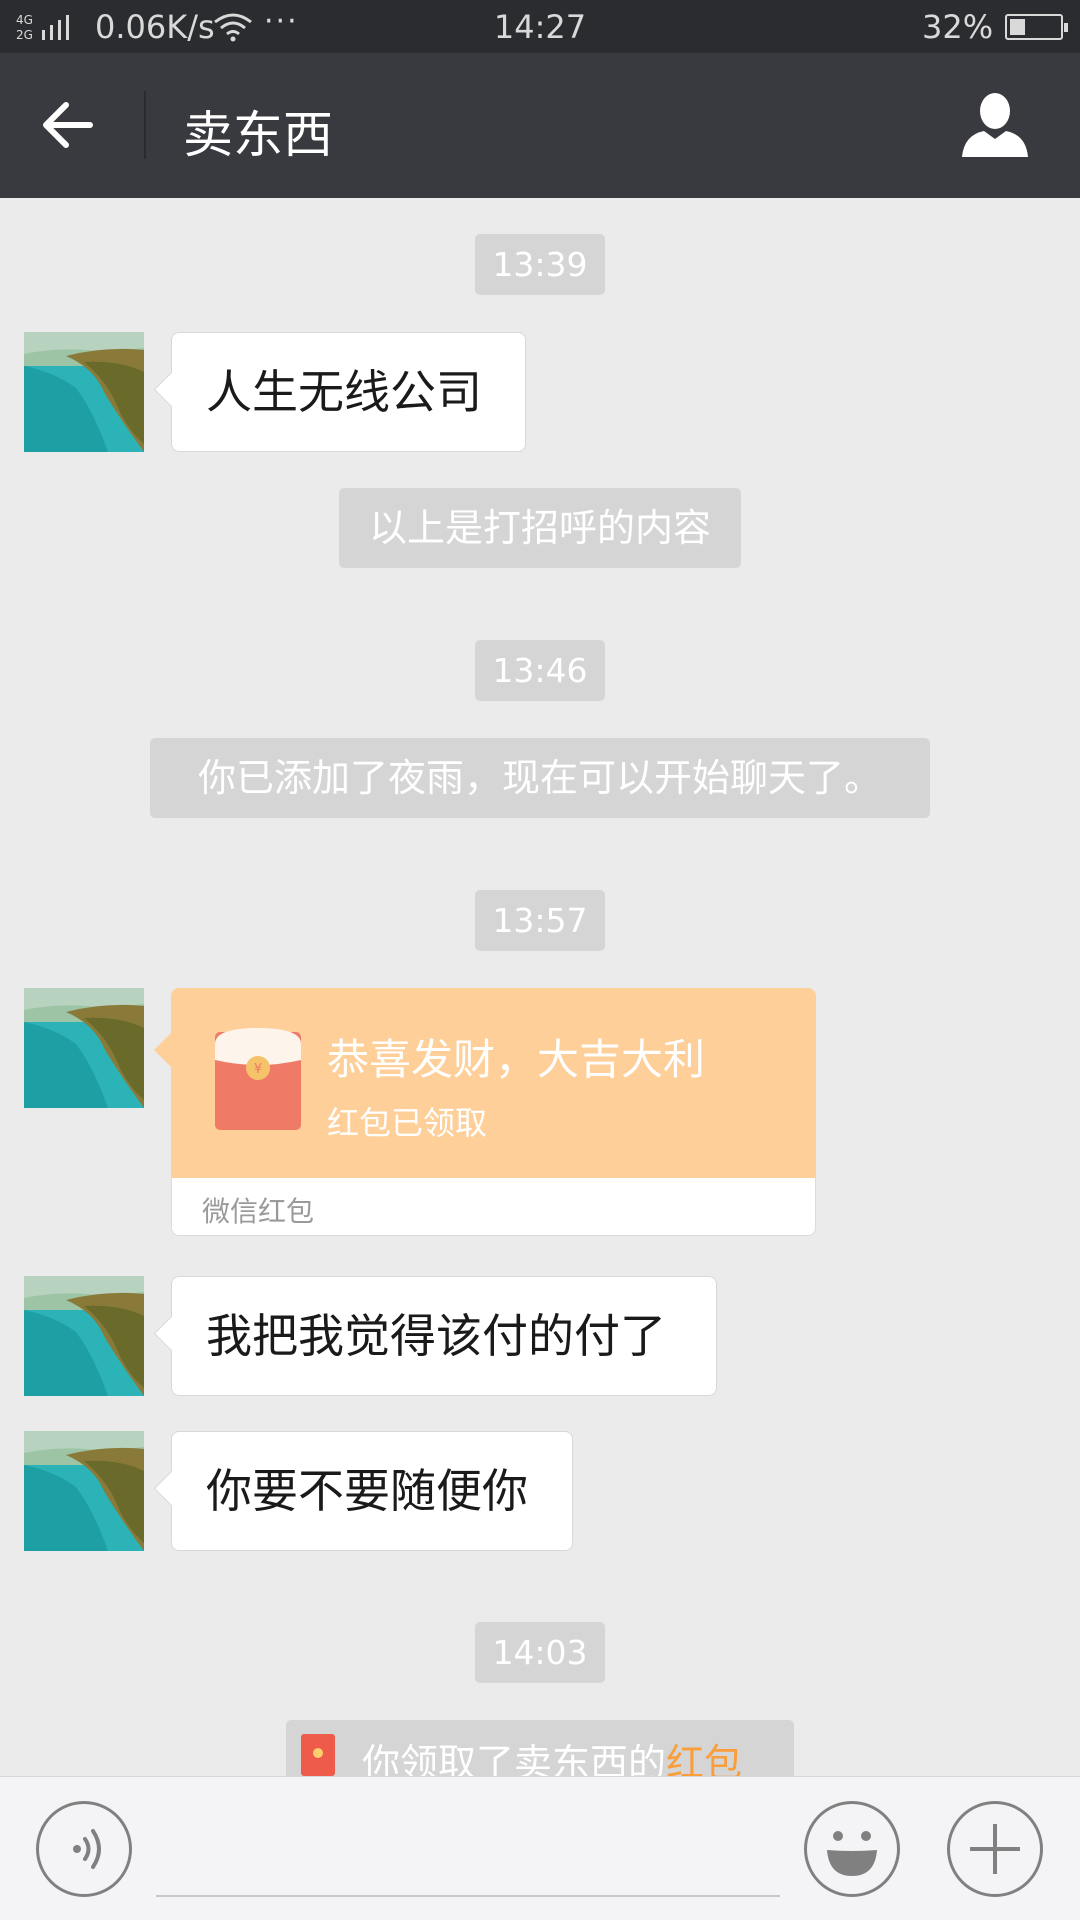  I want to click on red-envelope-icon: ¥, so click(258, 1079).